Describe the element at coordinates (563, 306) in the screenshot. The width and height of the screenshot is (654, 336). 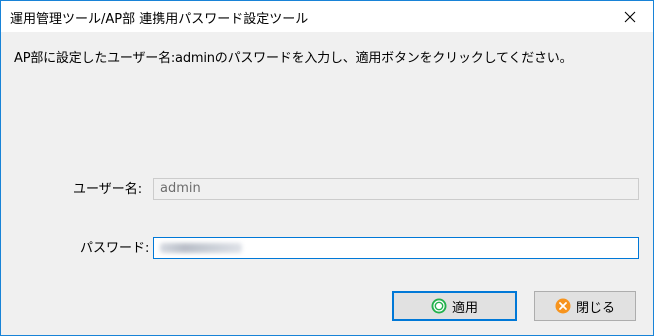
I see `orange-x-circle-icon` at that location.